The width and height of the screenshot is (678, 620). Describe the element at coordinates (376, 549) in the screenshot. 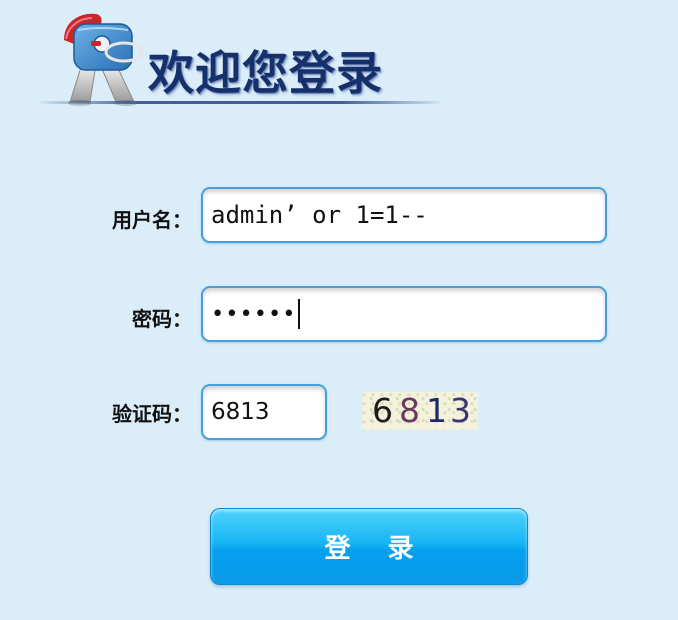

I see `login-button-label: 登 录` at that location.